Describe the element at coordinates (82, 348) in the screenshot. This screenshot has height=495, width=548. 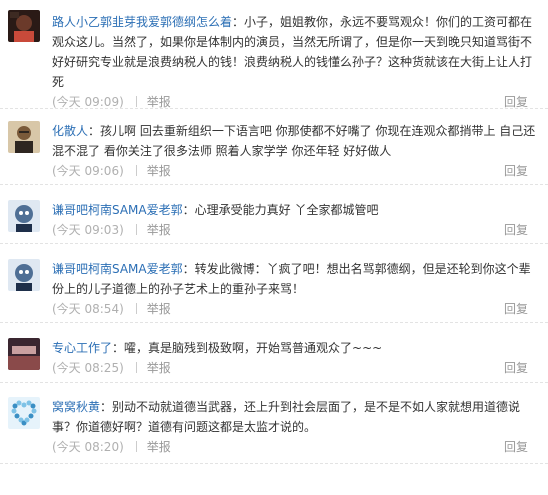
I see `comment-author-link: 专心工作了` at that location.